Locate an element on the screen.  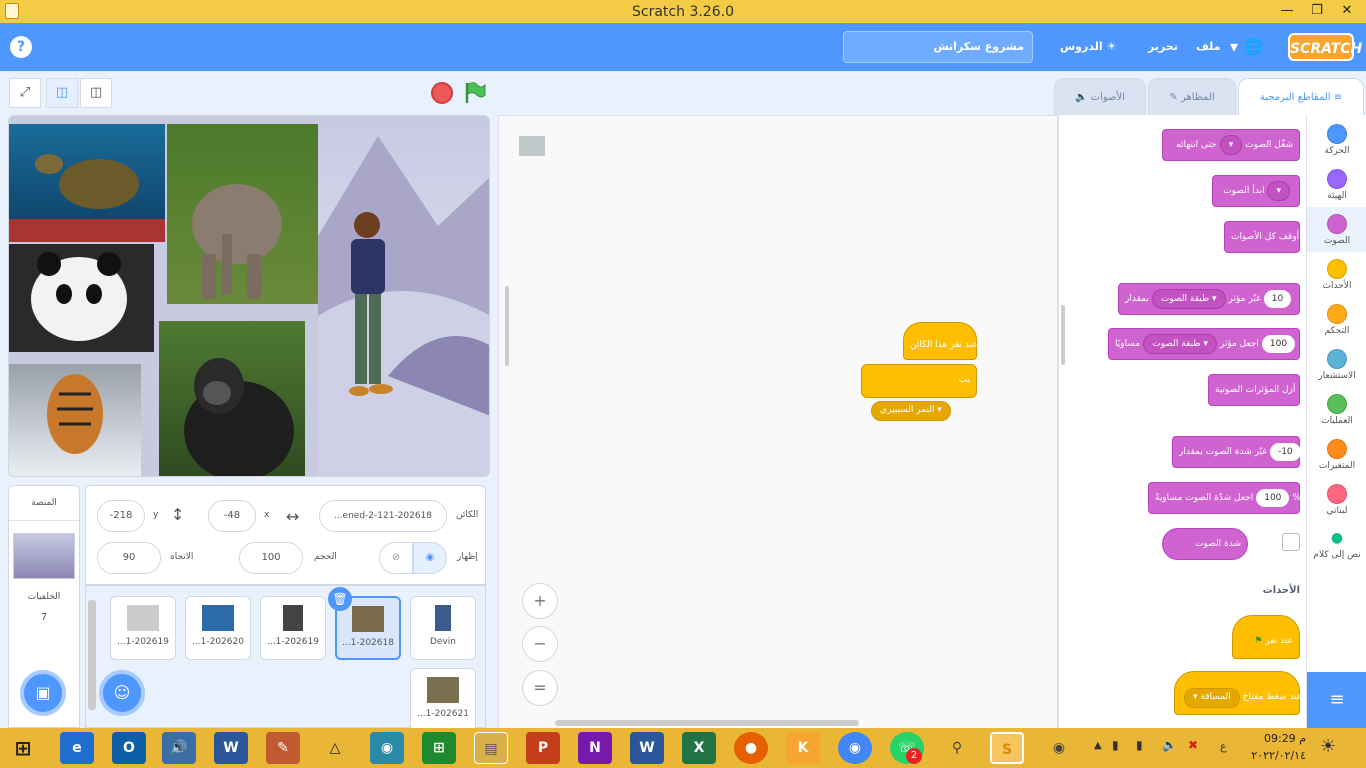
scratch-taskbar-icon: S is located at coordinates (1007, 748).